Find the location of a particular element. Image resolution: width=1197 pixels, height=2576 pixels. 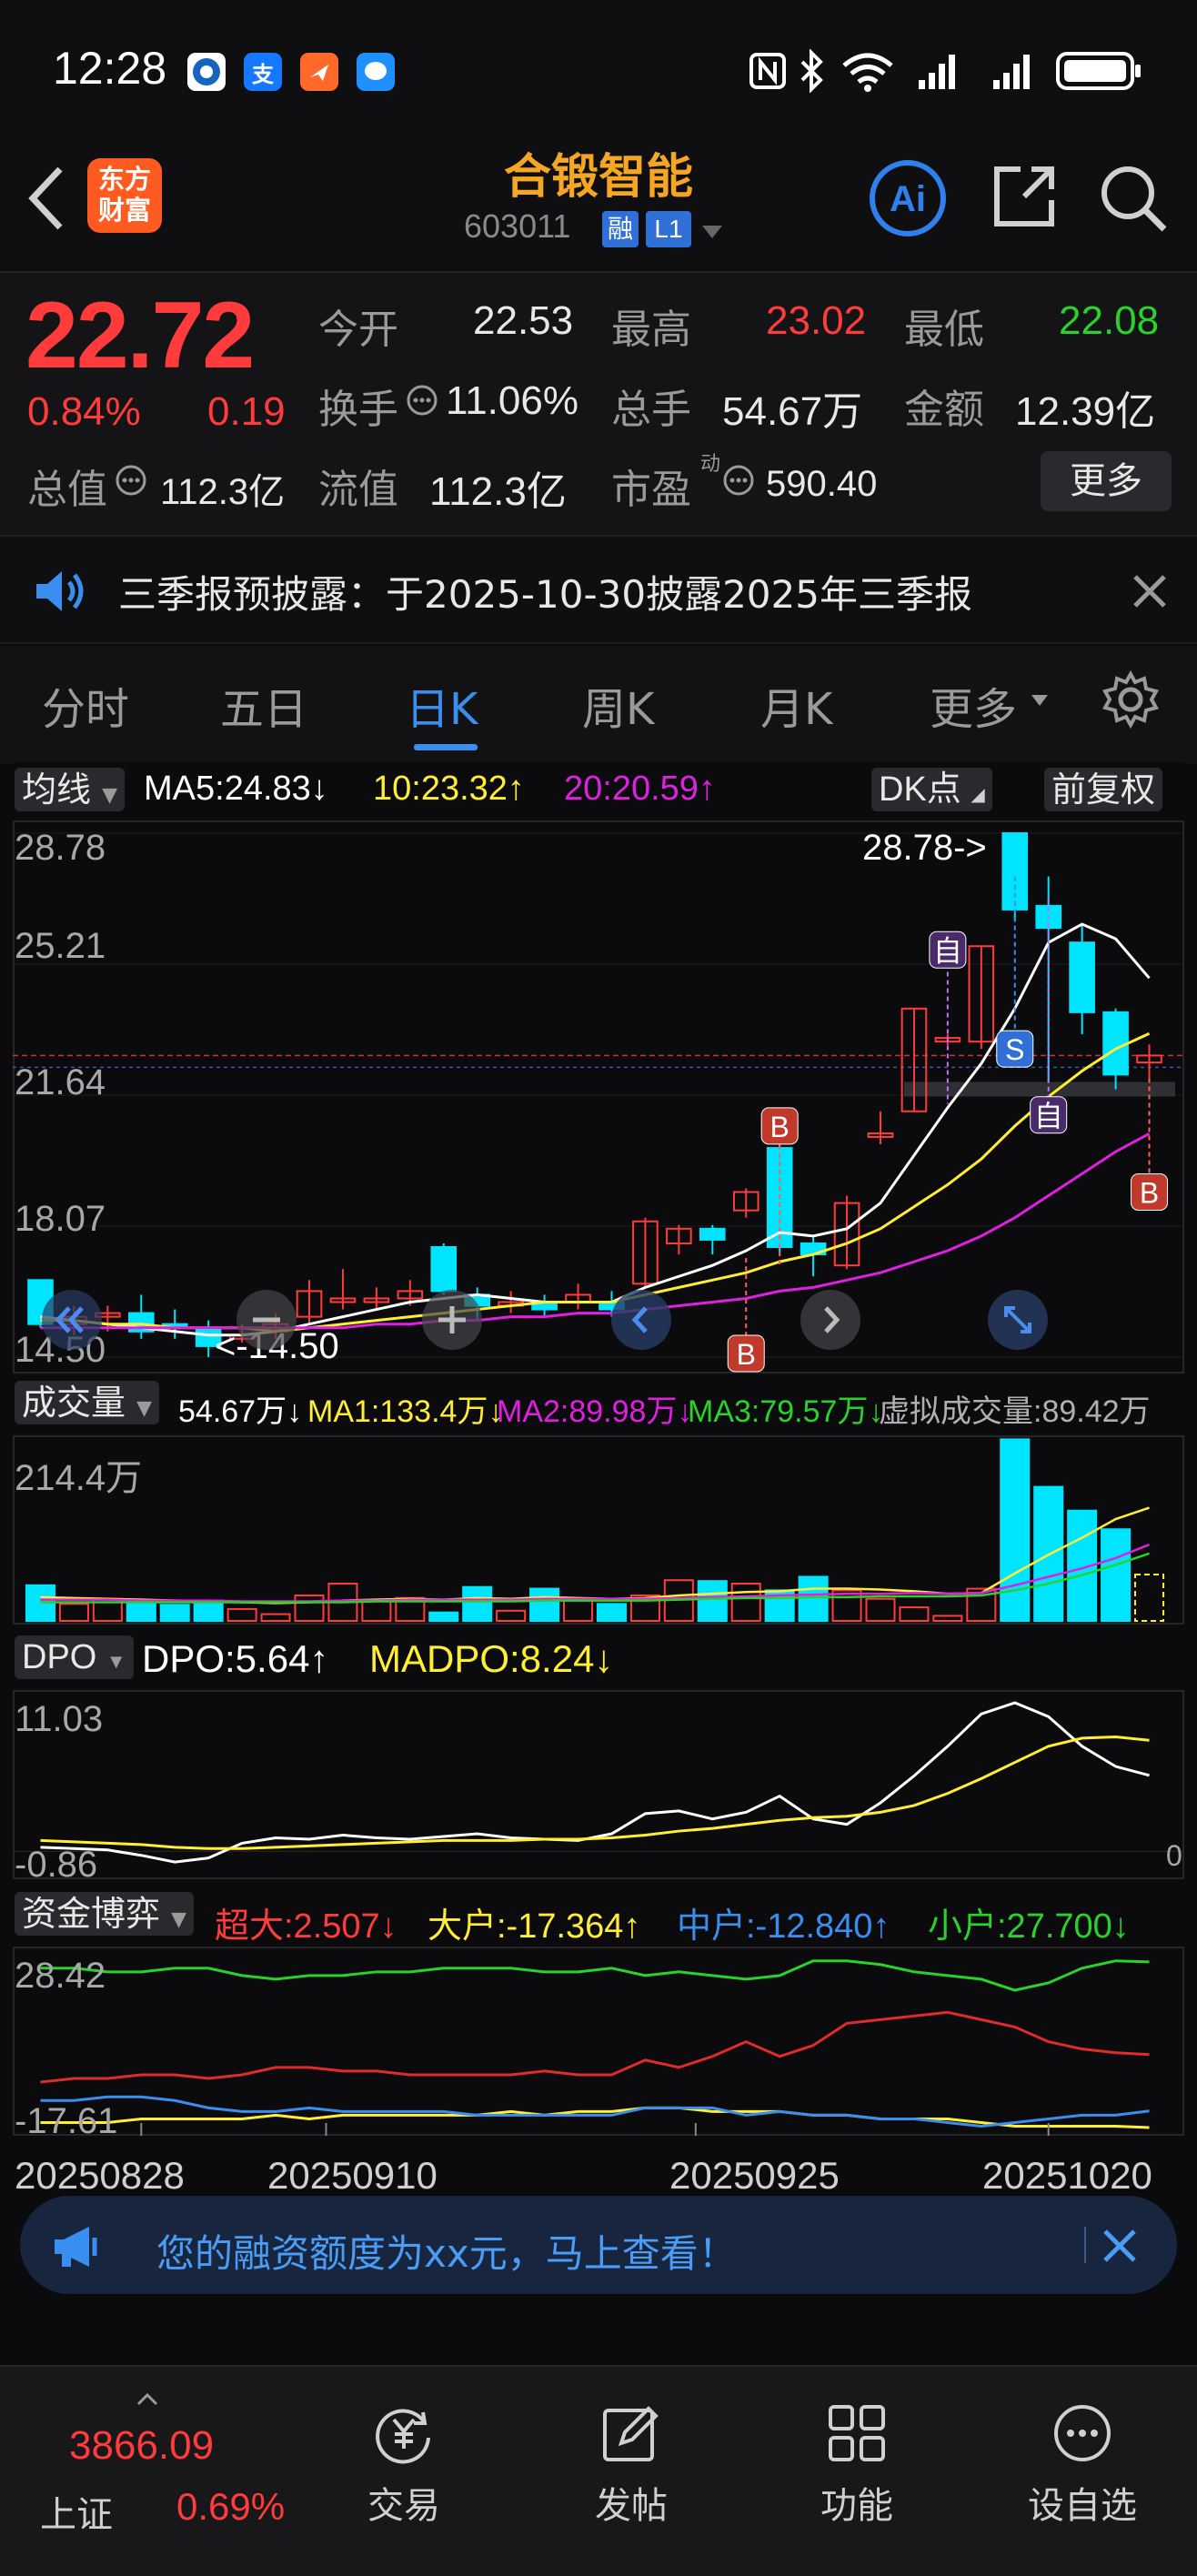

ma-line-ma10 is located at coordinates (595, 1182).